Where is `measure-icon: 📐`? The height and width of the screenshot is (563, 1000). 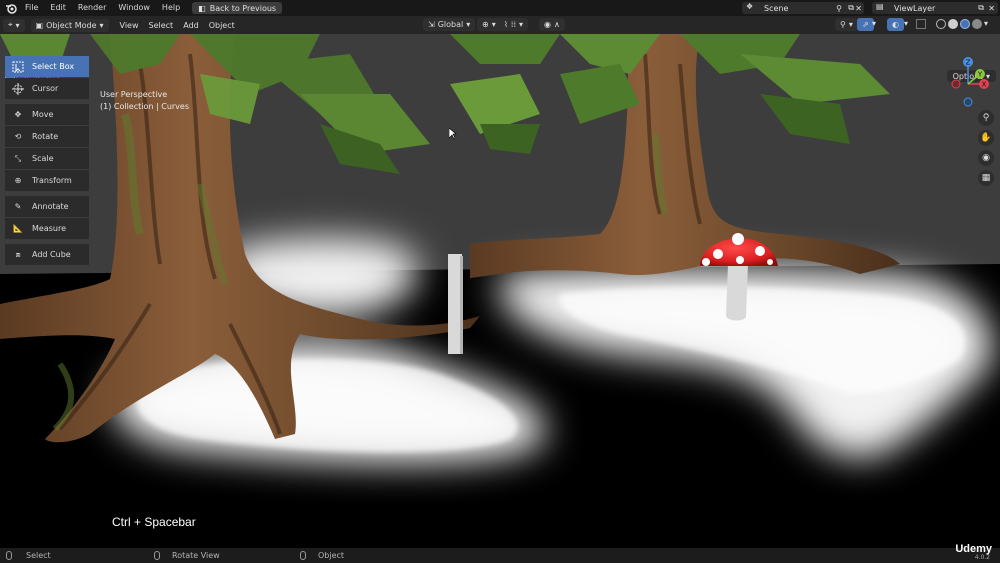 measure-icon: 📐 is located at coordinates (18, 228).